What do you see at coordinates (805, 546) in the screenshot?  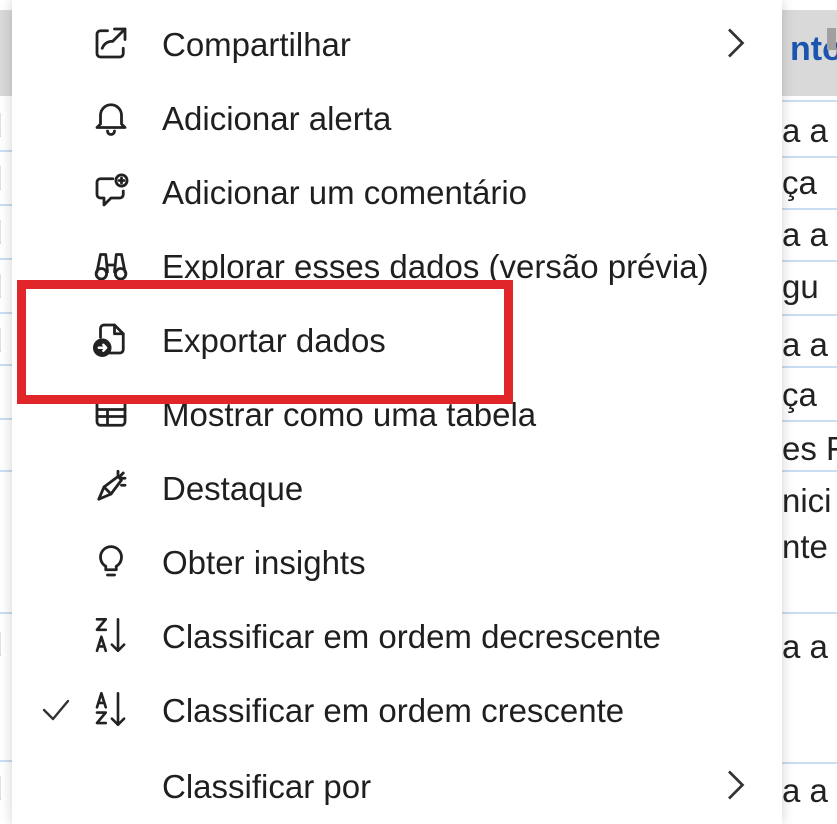 I see `table-cell: nte` at bounding box center [805, 546].